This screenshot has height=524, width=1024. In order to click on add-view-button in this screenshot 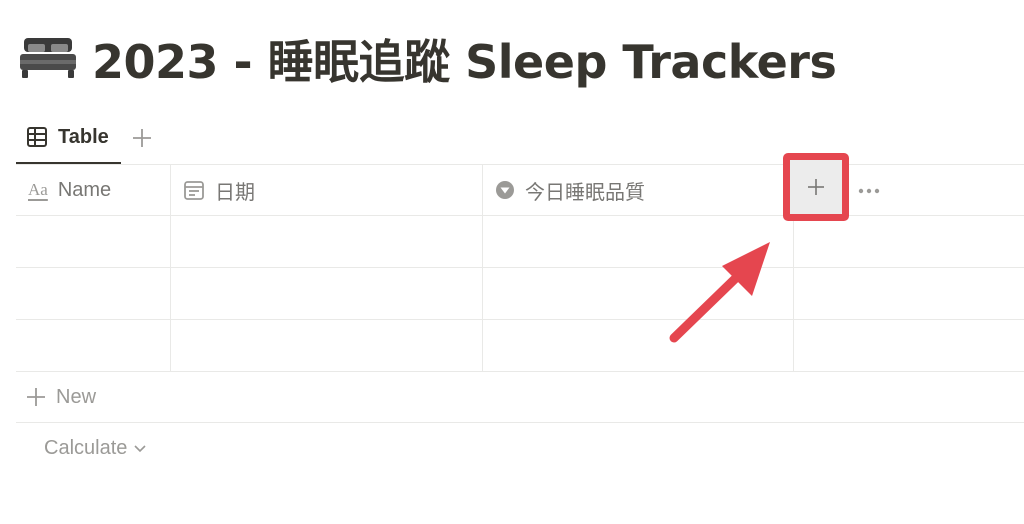, I will do `click(142, 138)`.